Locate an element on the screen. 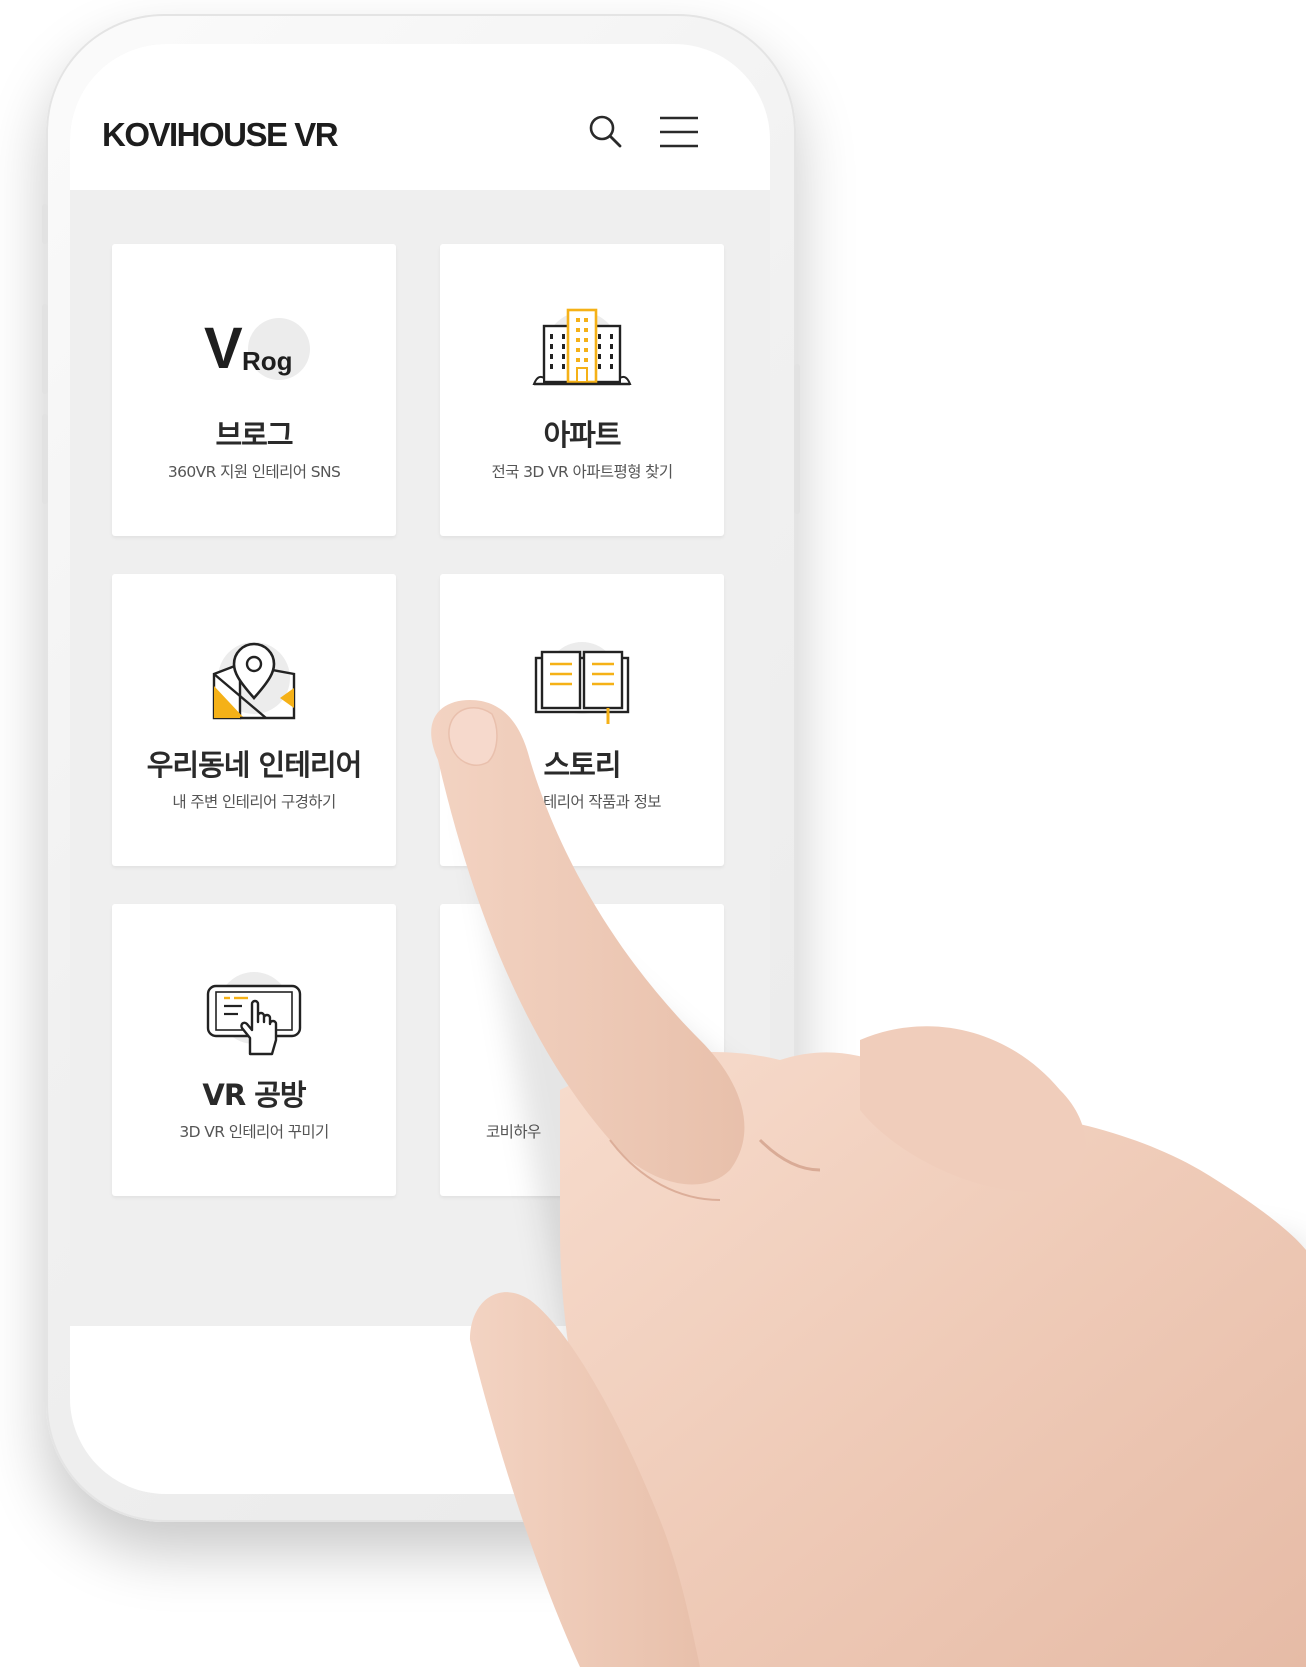  vrog-logo-icon: V Rog is located at coordinates (257, 354).